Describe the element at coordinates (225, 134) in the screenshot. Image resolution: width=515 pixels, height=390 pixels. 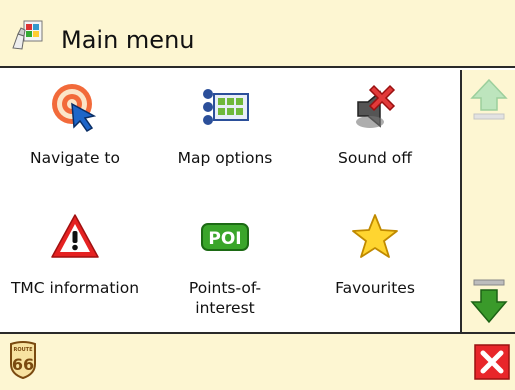
I see `menu-item-map-options: Map options` at that location.